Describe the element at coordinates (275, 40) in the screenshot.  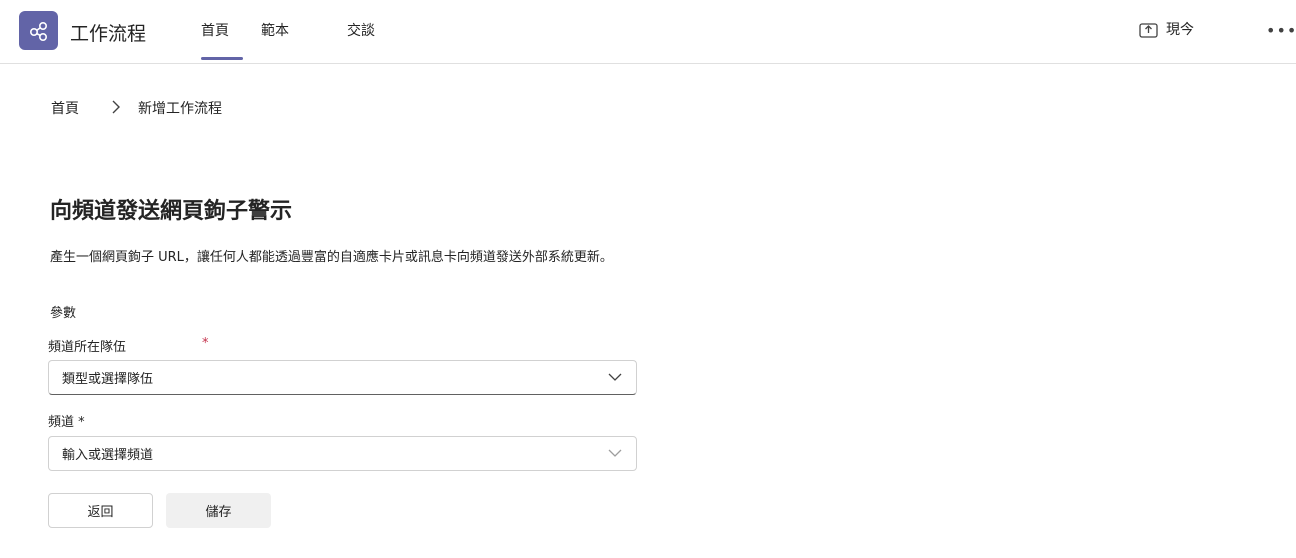
I see `tab-templates: 範本` at that location.